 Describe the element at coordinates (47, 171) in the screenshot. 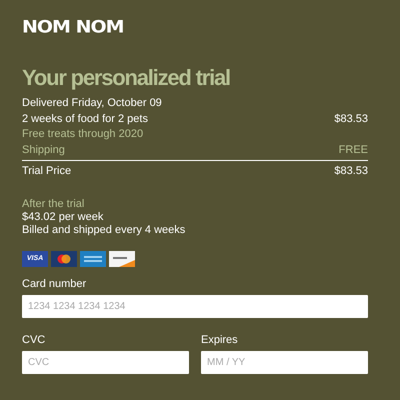

I see `total-label: Trial Price` at that location.